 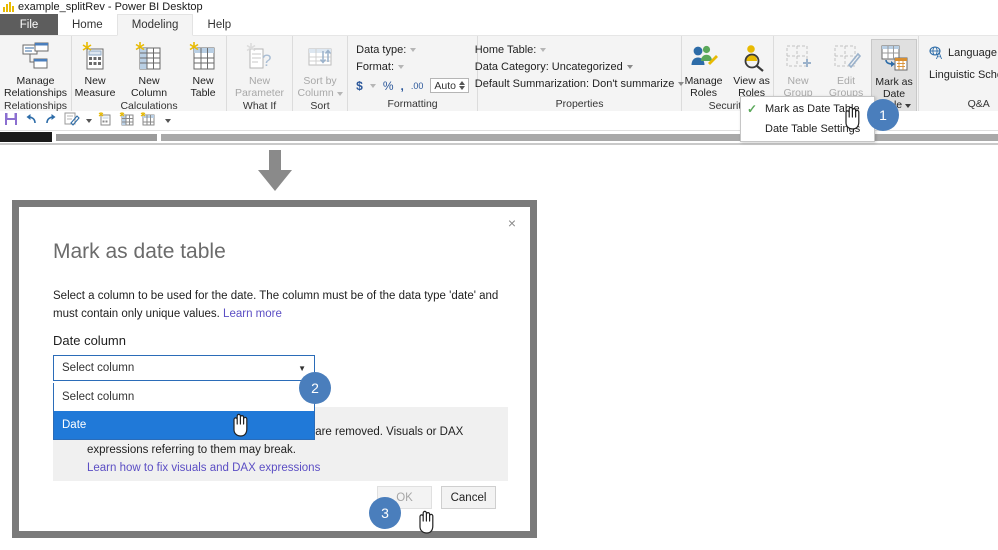 What do you see at coordinates (978, 104) in the screenshot?
I see `ribbon-group-label-qanda: Q&A` at bounding box center [978, 104].